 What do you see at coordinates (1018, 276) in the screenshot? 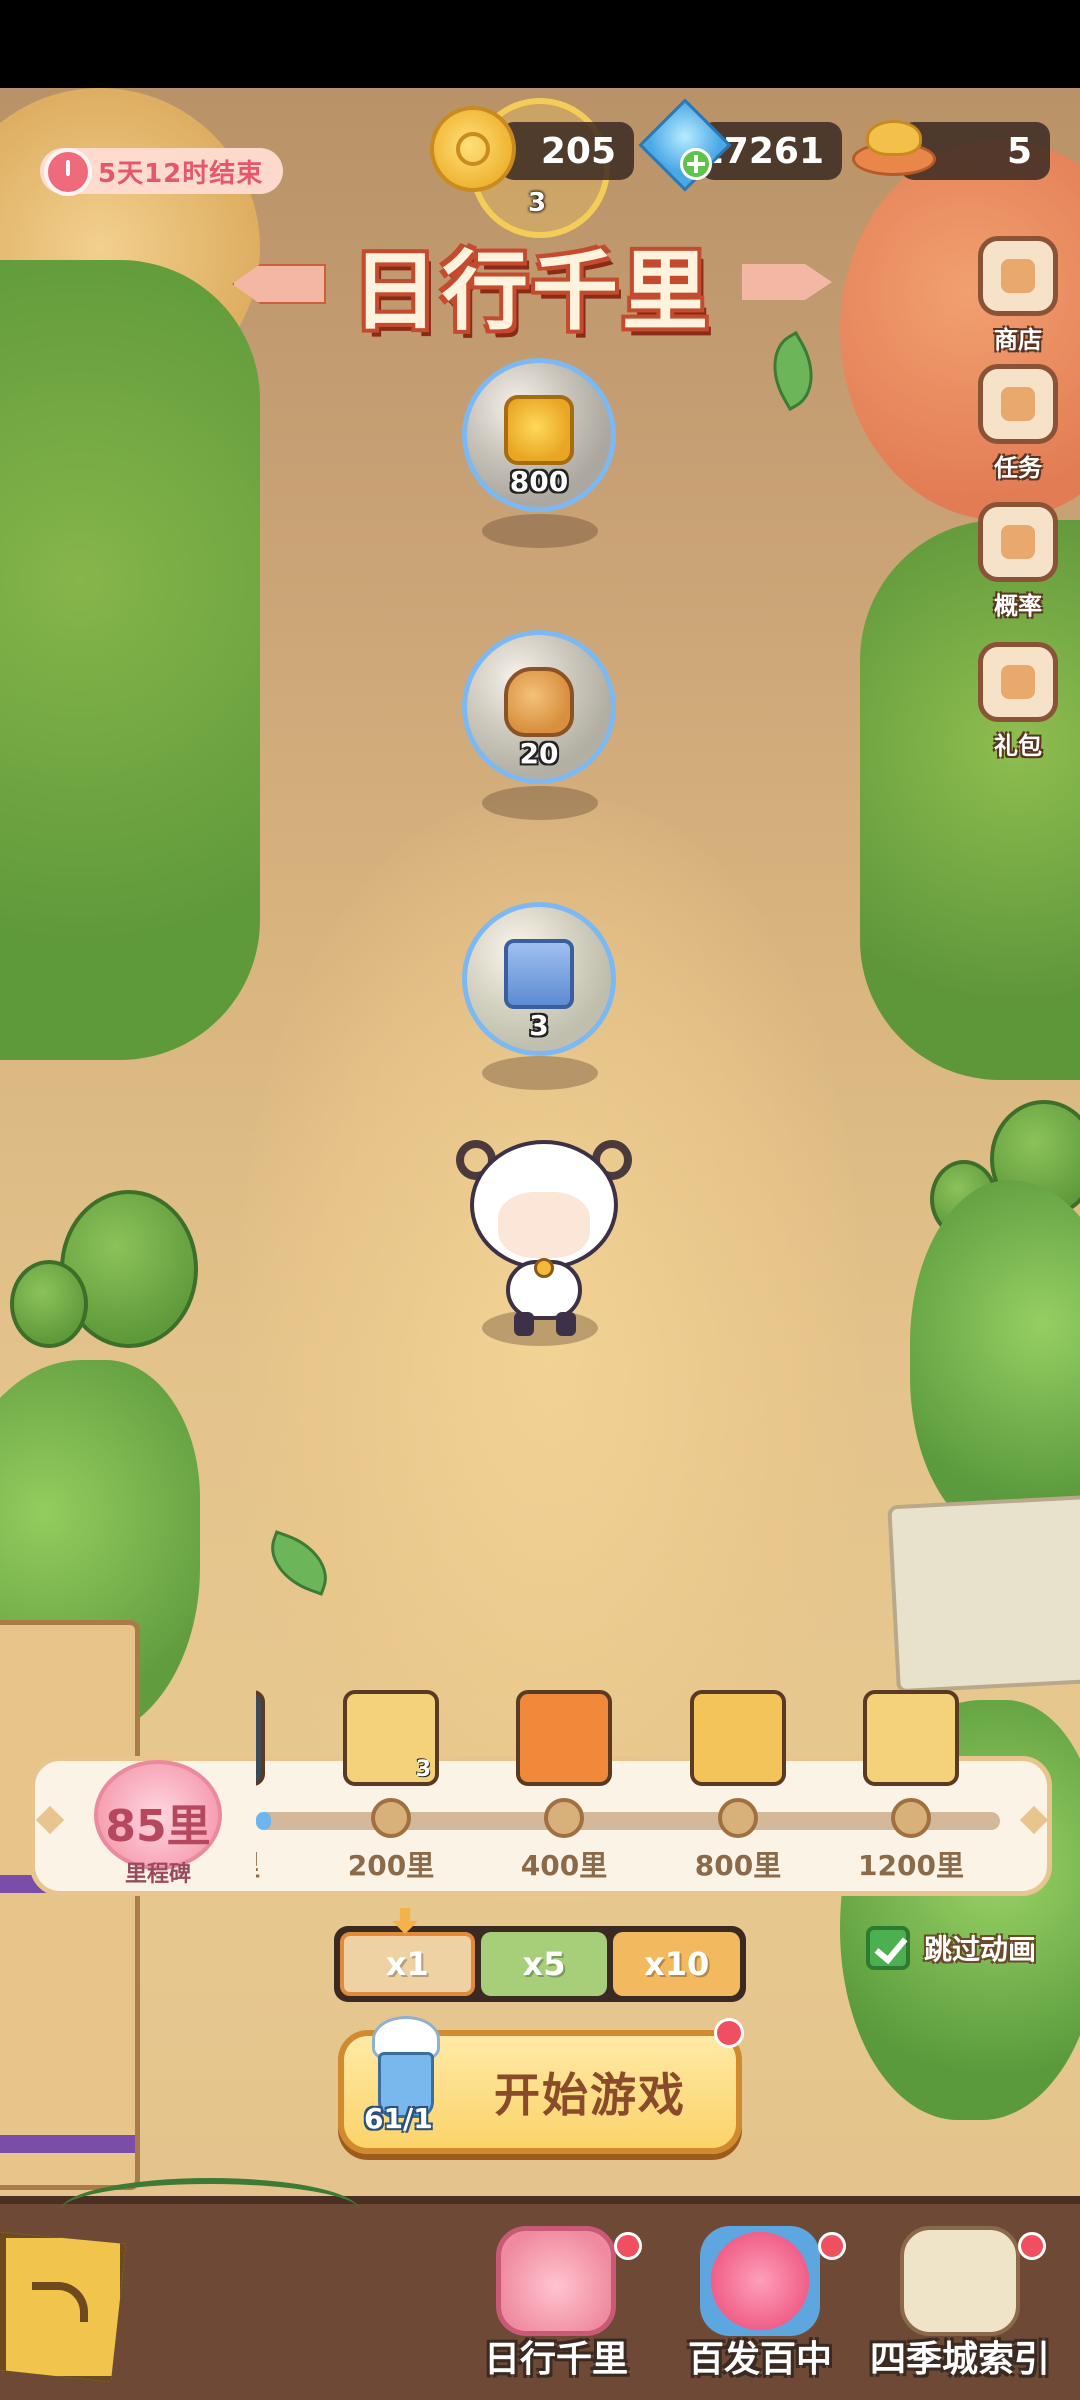
I see `shop-icon` at bounding box center [1018, 276].